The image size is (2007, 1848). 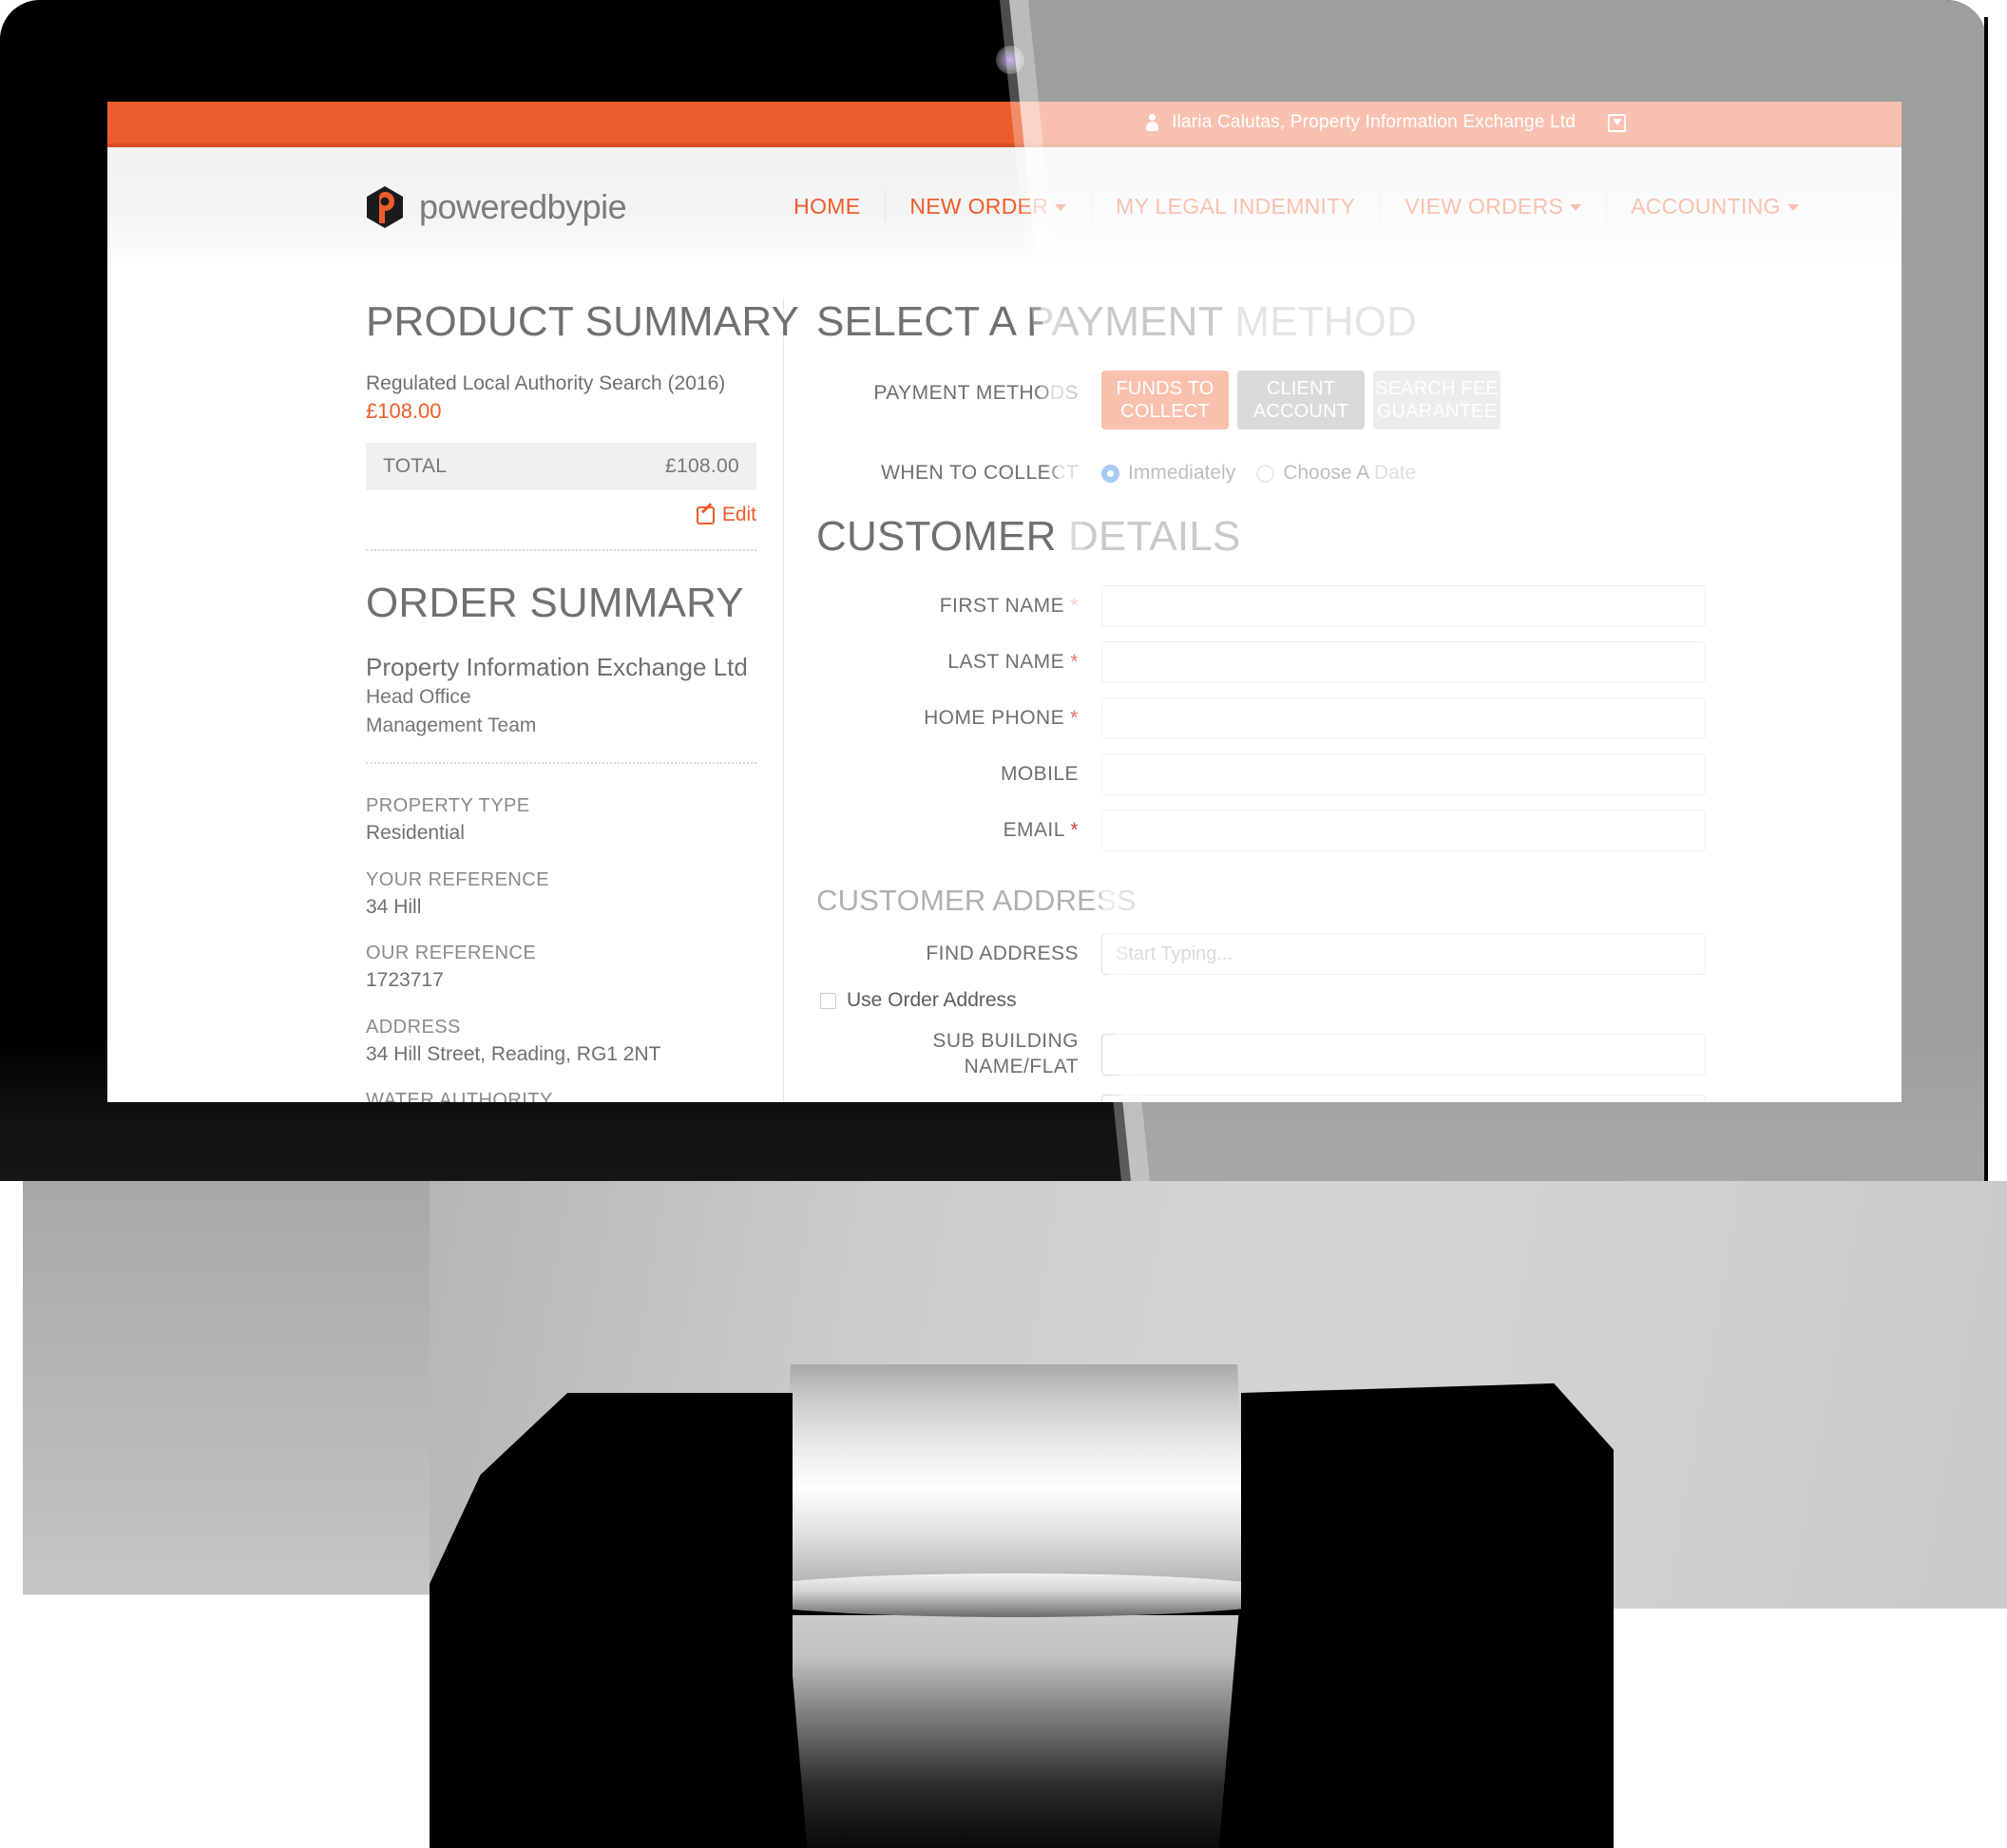 I want to click on order-field-value: 34 Hill Street, Reading, RG1 2NT, so click(x=513, y=1053).